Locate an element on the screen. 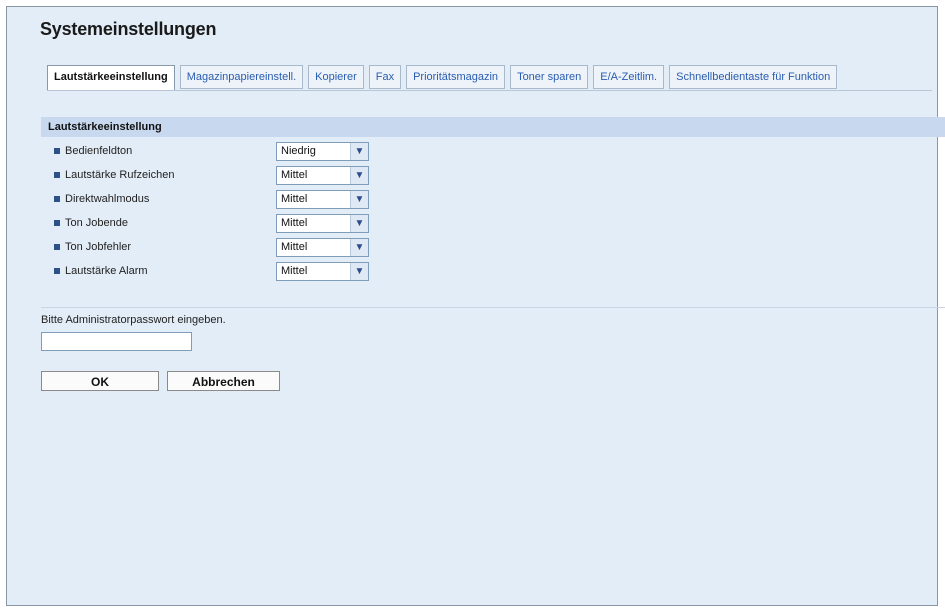 The width and height of the screenshot is (945, 612). tab-divider is located at coordinates (489, 90).